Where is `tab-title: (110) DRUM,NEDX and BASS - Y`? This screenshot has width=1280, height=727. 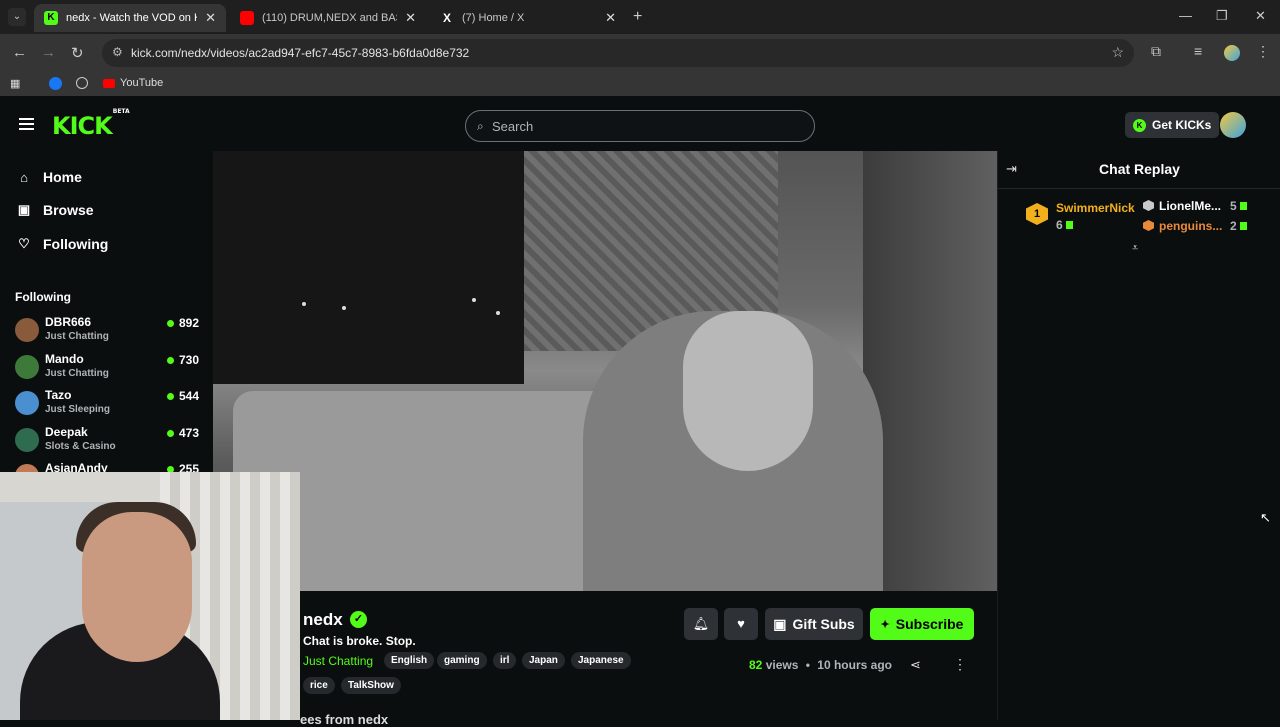
tab-title: (110) DRUM,NEDX and BASS - Y is located at coordinates (329, 18).